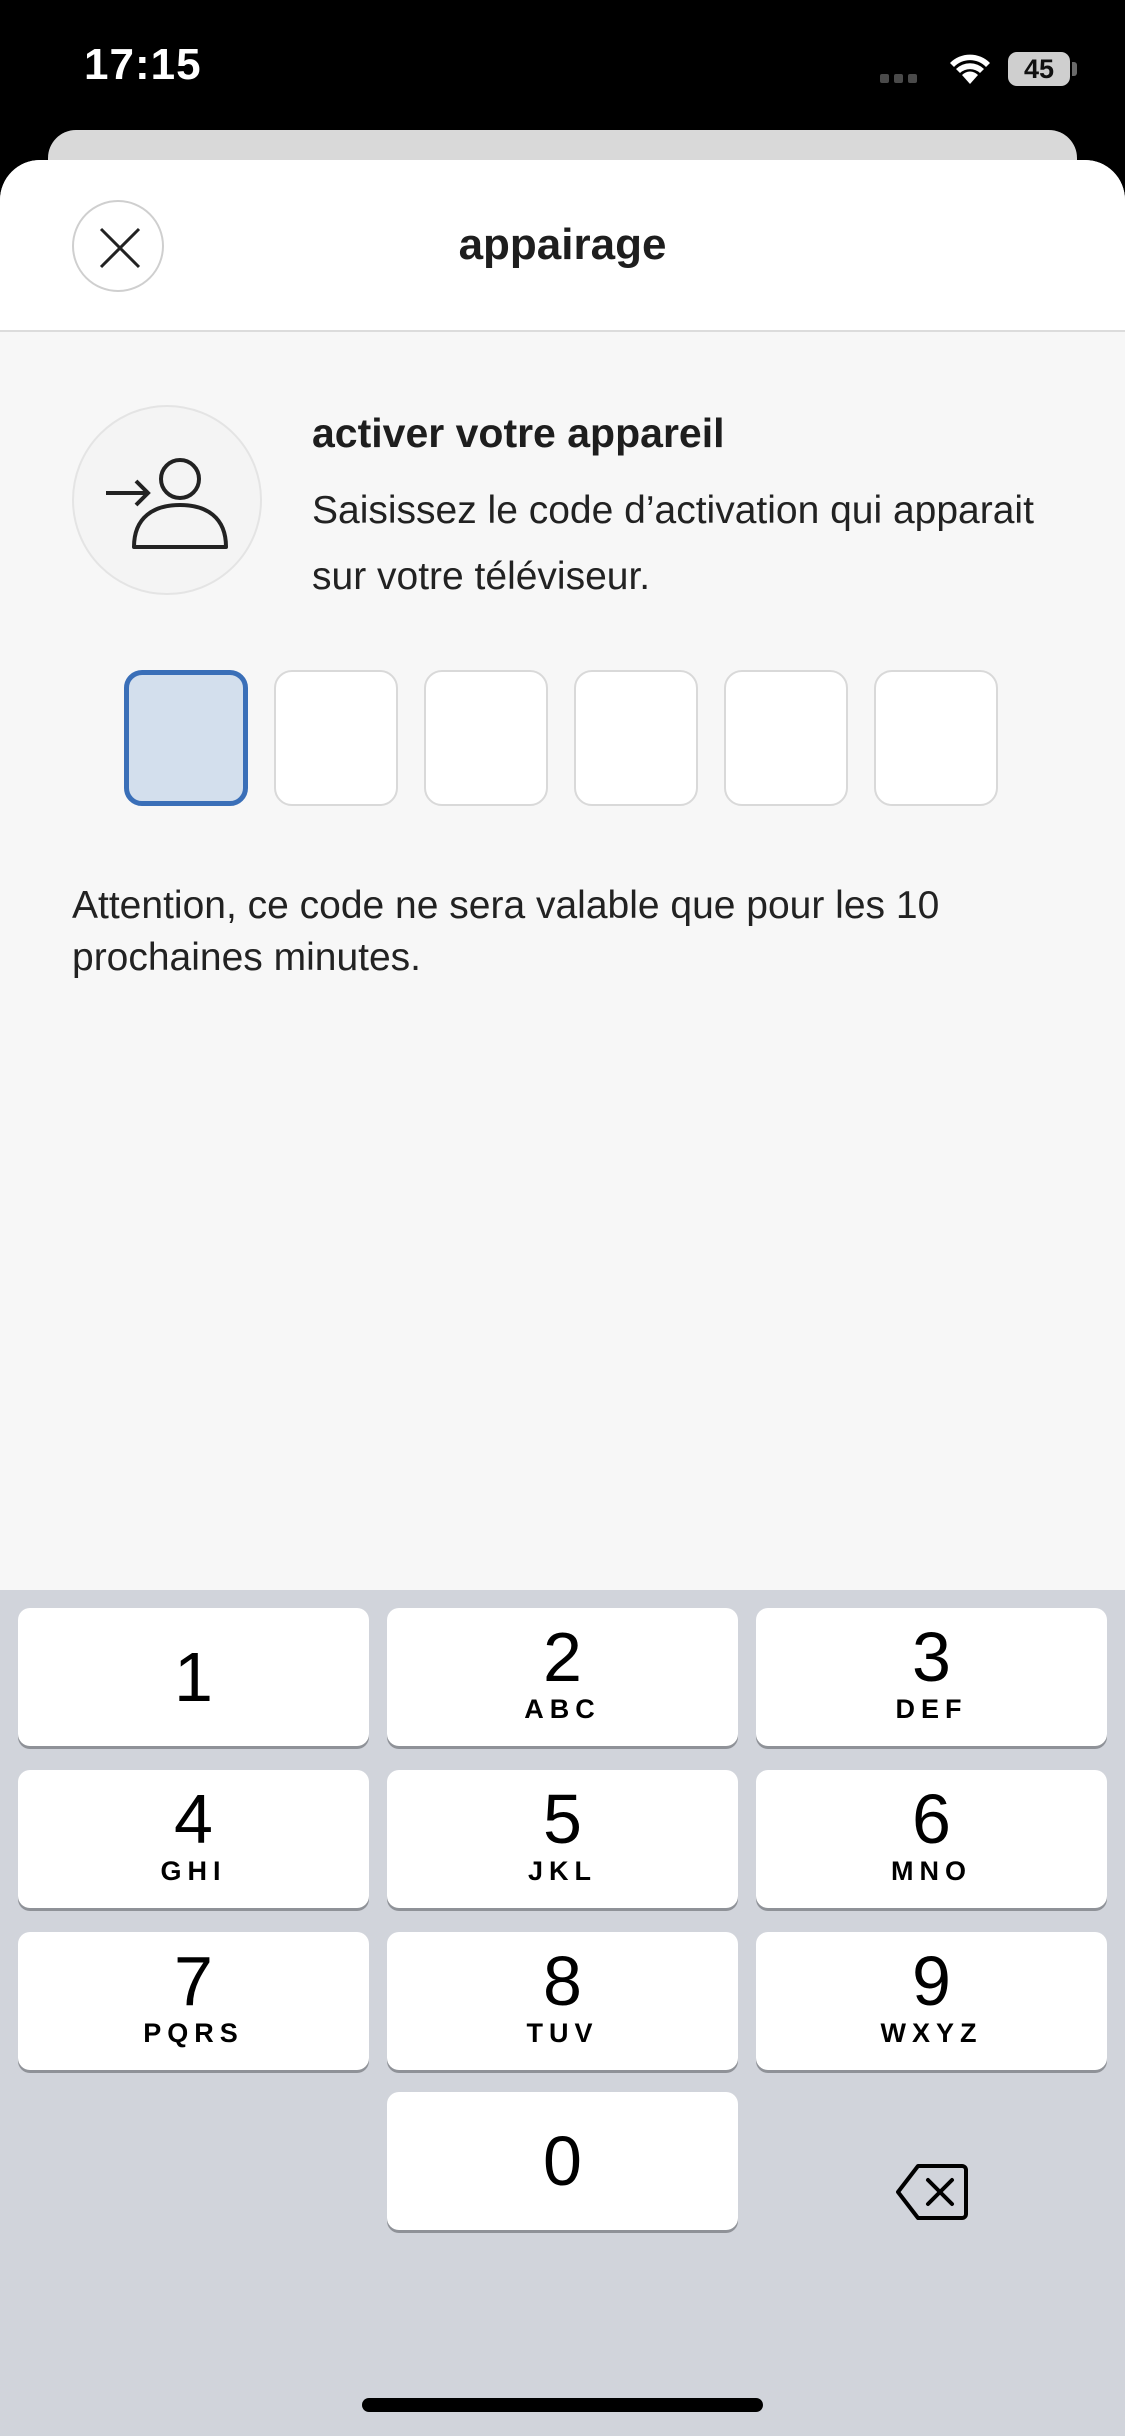 This screenshot has height=2436, width=1125. Describe the element at coordinates (931, 1709) in the screenshot. I see `key-letters: DEF` at that location.